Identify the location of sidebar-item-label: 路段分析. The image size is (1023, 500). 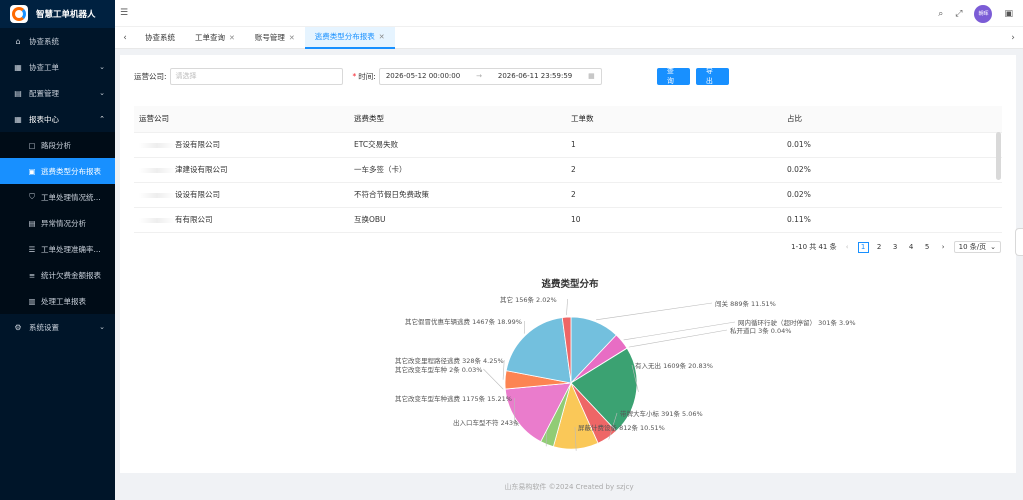
(56, 145).